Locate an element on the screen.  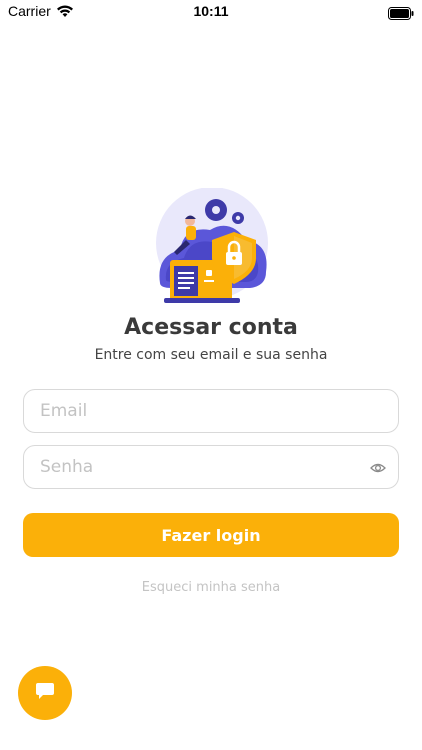
gear-icon is located at coordinates (216, 210).